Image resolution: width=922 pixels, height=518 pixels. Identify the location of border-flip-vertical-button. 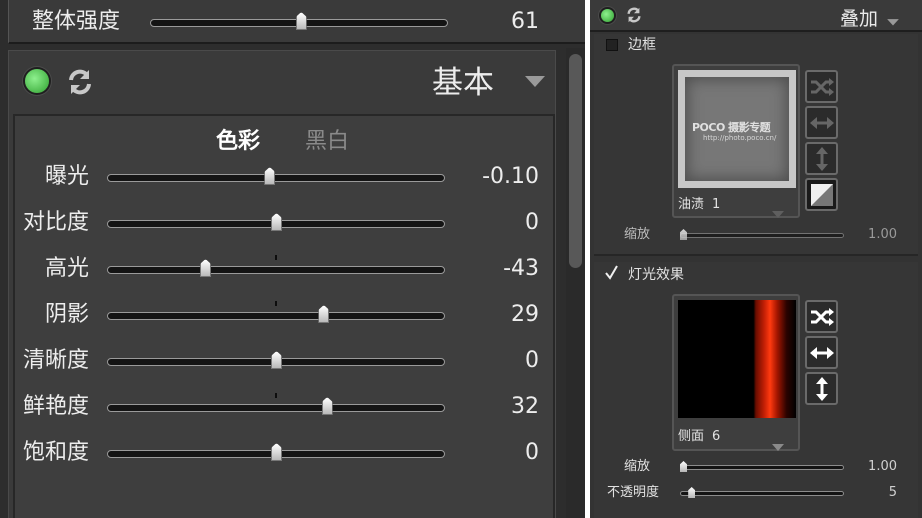
(821, 158).